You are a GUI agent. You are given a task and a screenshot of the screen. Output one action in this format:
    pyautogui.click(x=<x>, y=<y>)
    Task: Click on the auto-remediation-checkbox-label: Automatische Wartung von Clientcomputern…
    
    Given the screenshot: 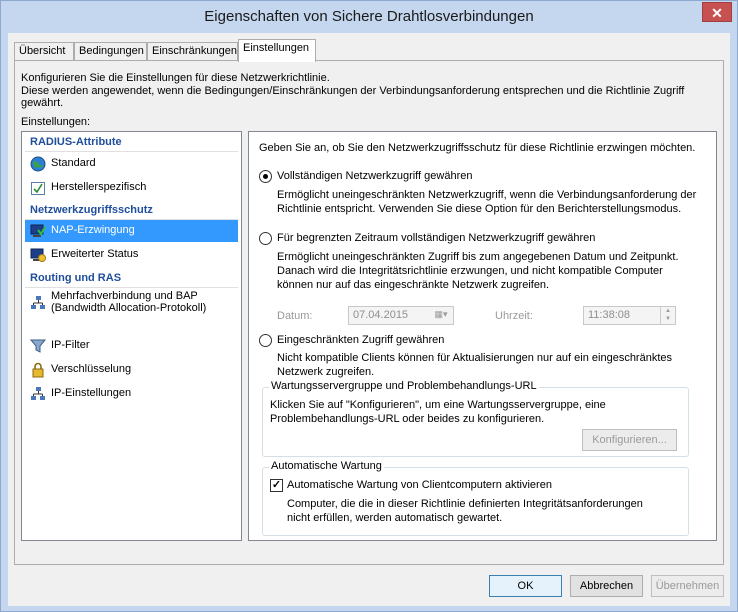 What is the action you would take?
    pyautogui.click(x=419, y=485)
    